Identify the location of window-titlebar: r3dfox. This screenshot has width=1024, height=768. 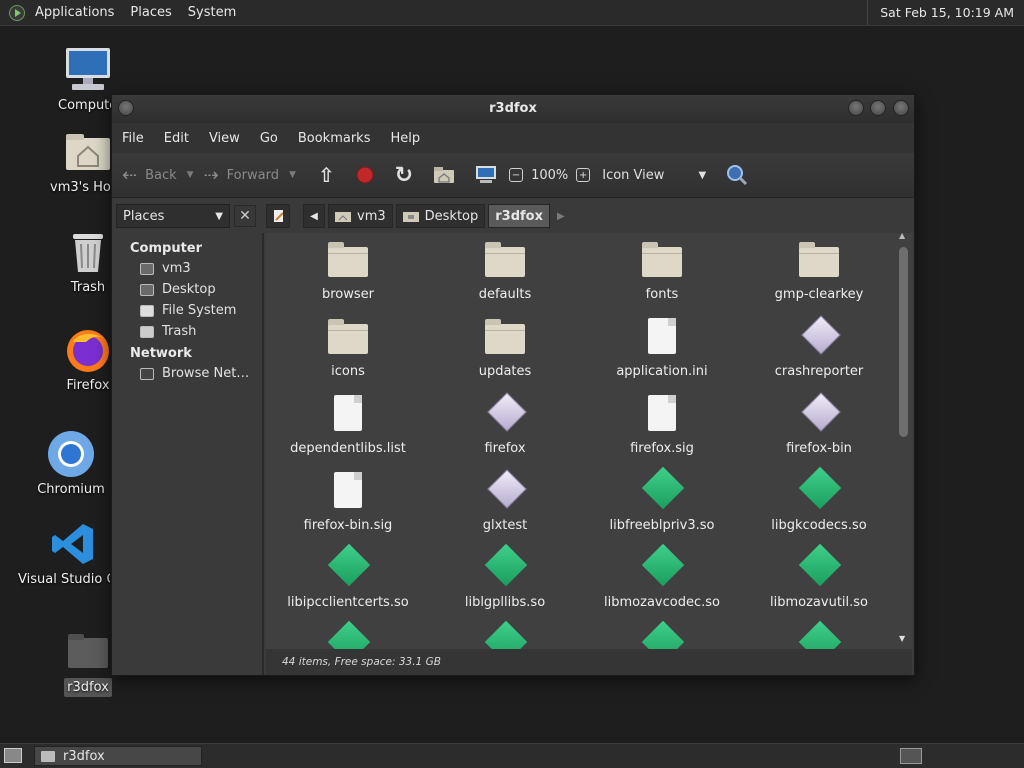
(513, 109).